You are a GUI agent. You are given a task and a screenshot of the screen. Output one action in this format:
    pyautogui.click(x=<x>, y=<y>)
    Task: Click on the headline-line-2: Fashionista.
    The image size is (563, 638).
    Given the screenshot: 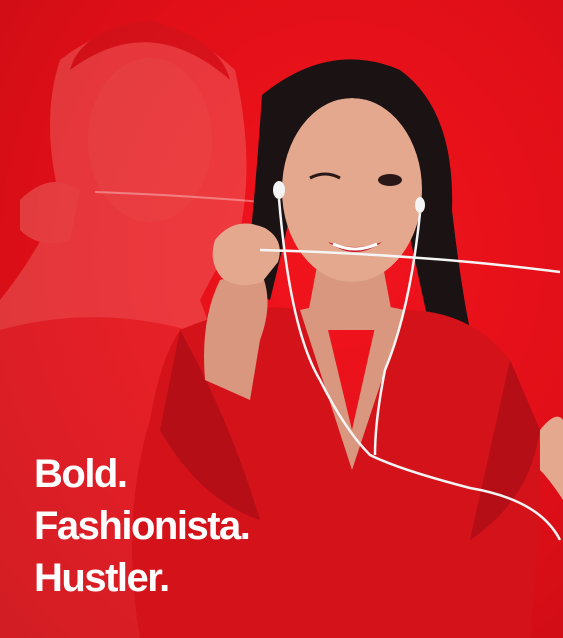 What is the action you would take?
    pyautogui.click(x=142, y=526)
    